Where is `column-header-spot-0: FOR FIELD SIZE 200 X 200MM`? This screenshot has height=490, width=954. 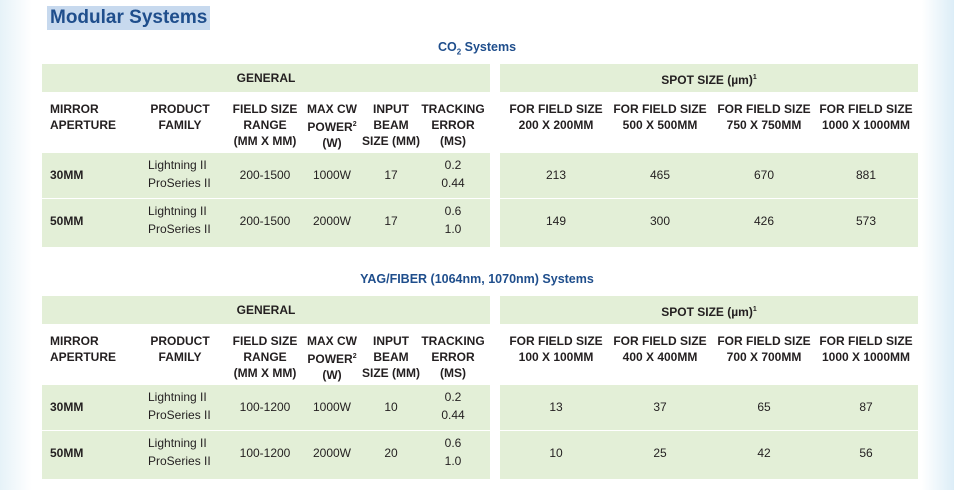 column-header-spot-0: FOR FIELD SIZE 200 X 200MM is located at coordinates (556, 117).